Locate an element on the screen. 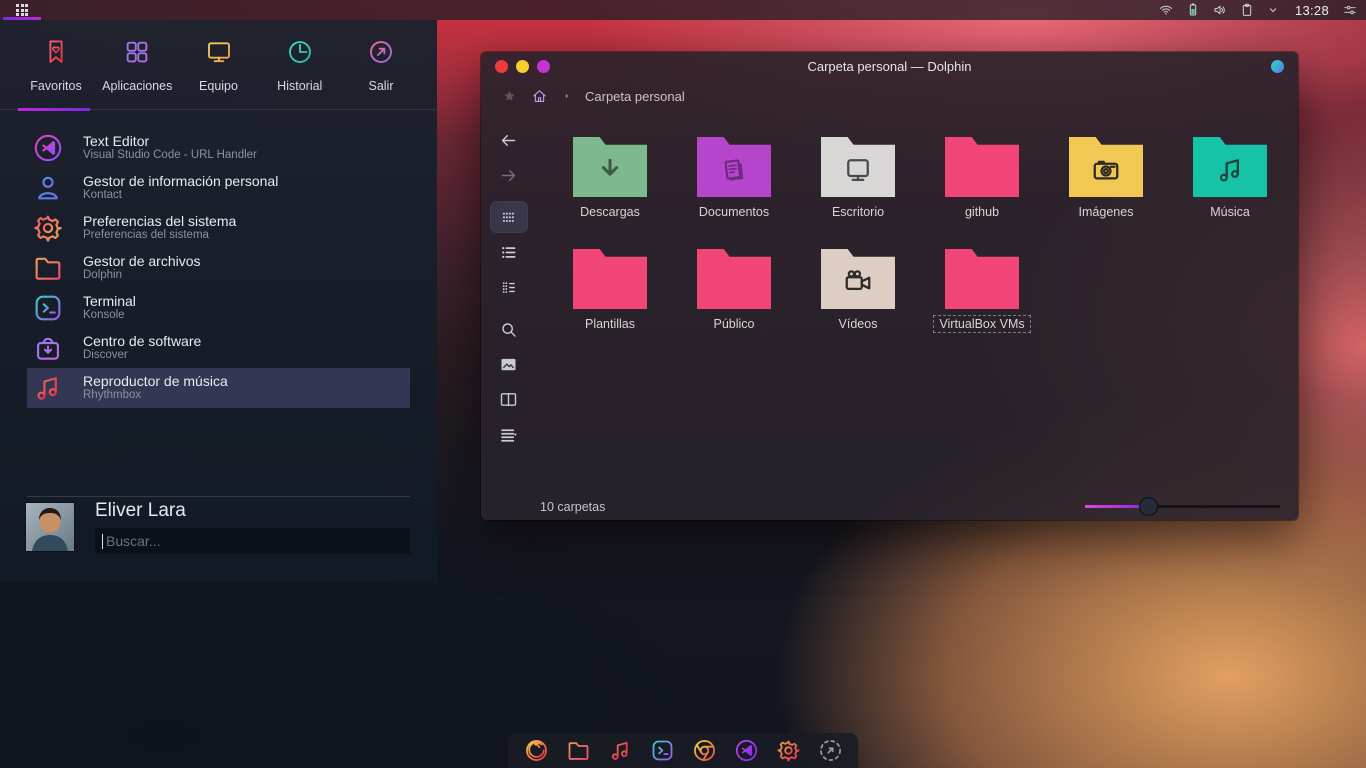 Image resolution: width=1366 pixels, height=768 pixels. folder-público: Público is located at coordinates (734, 305).